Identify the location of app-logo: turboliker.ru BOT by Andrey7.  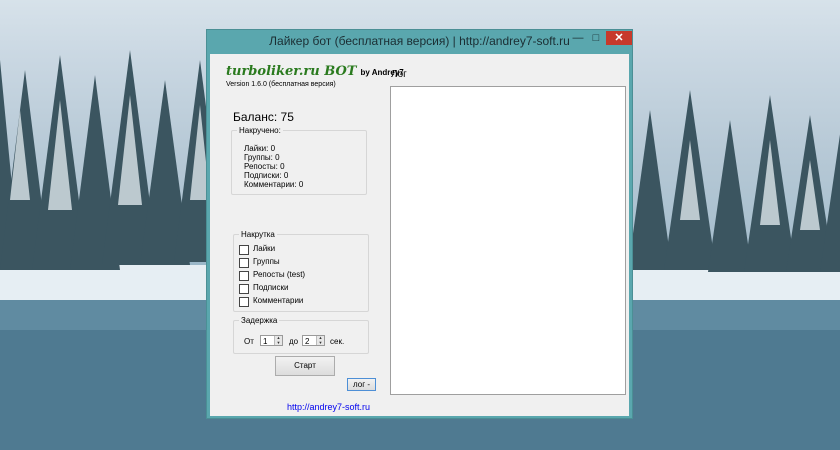
(315, 71).